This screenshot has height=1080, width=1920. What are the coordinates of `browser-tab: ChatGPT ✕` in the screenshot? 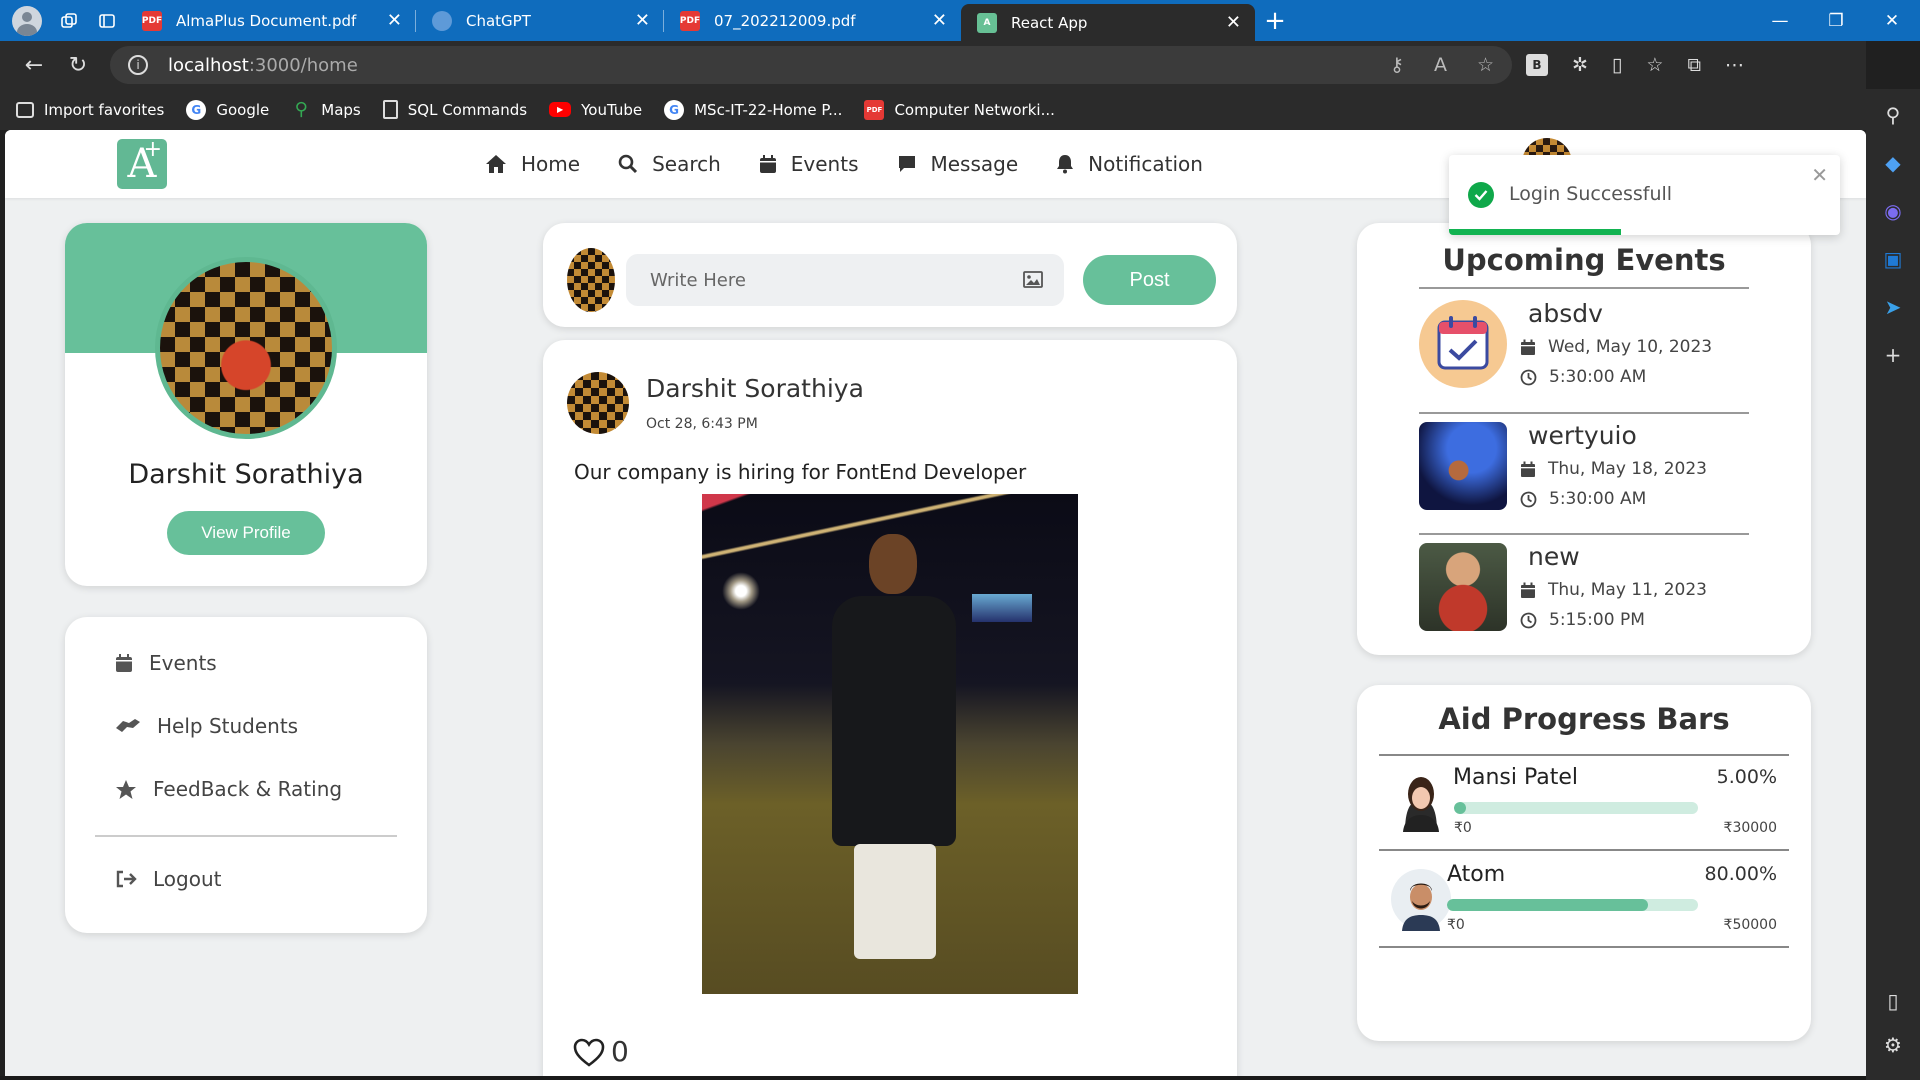 It's located at (540, 20).